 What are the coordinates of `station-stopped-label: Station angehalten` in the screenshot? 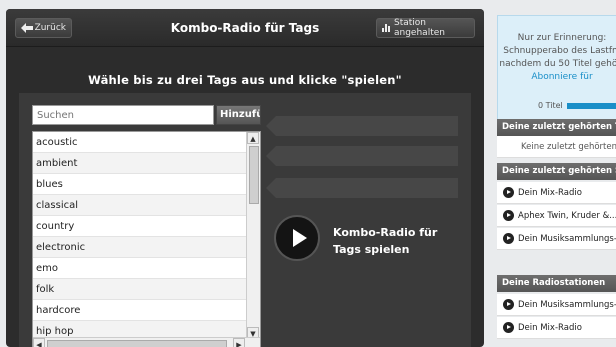 It's located at (419, 28).